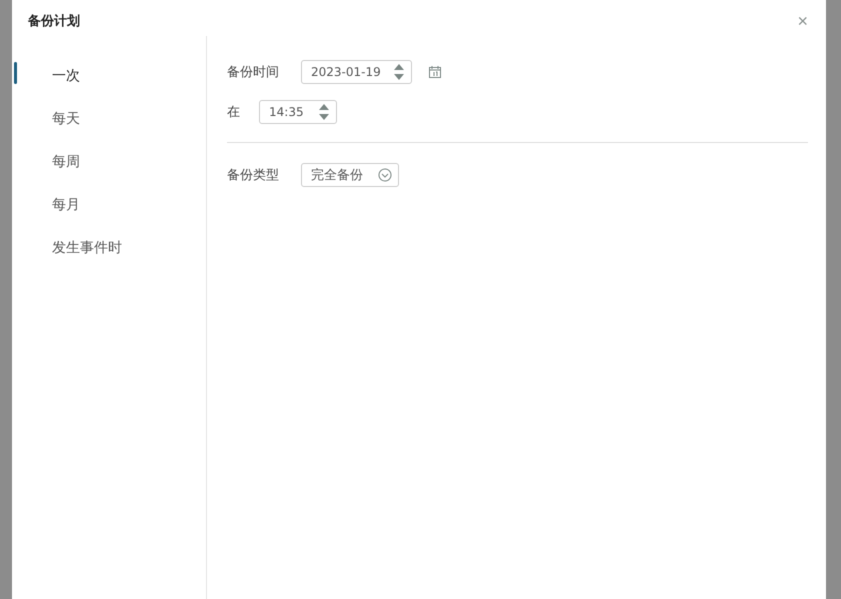 The width and height of the screenshot is (841, 599). Describe the element at coordinates (298, 112) in the screenshot. I see `time-field: 14:35` at that location.